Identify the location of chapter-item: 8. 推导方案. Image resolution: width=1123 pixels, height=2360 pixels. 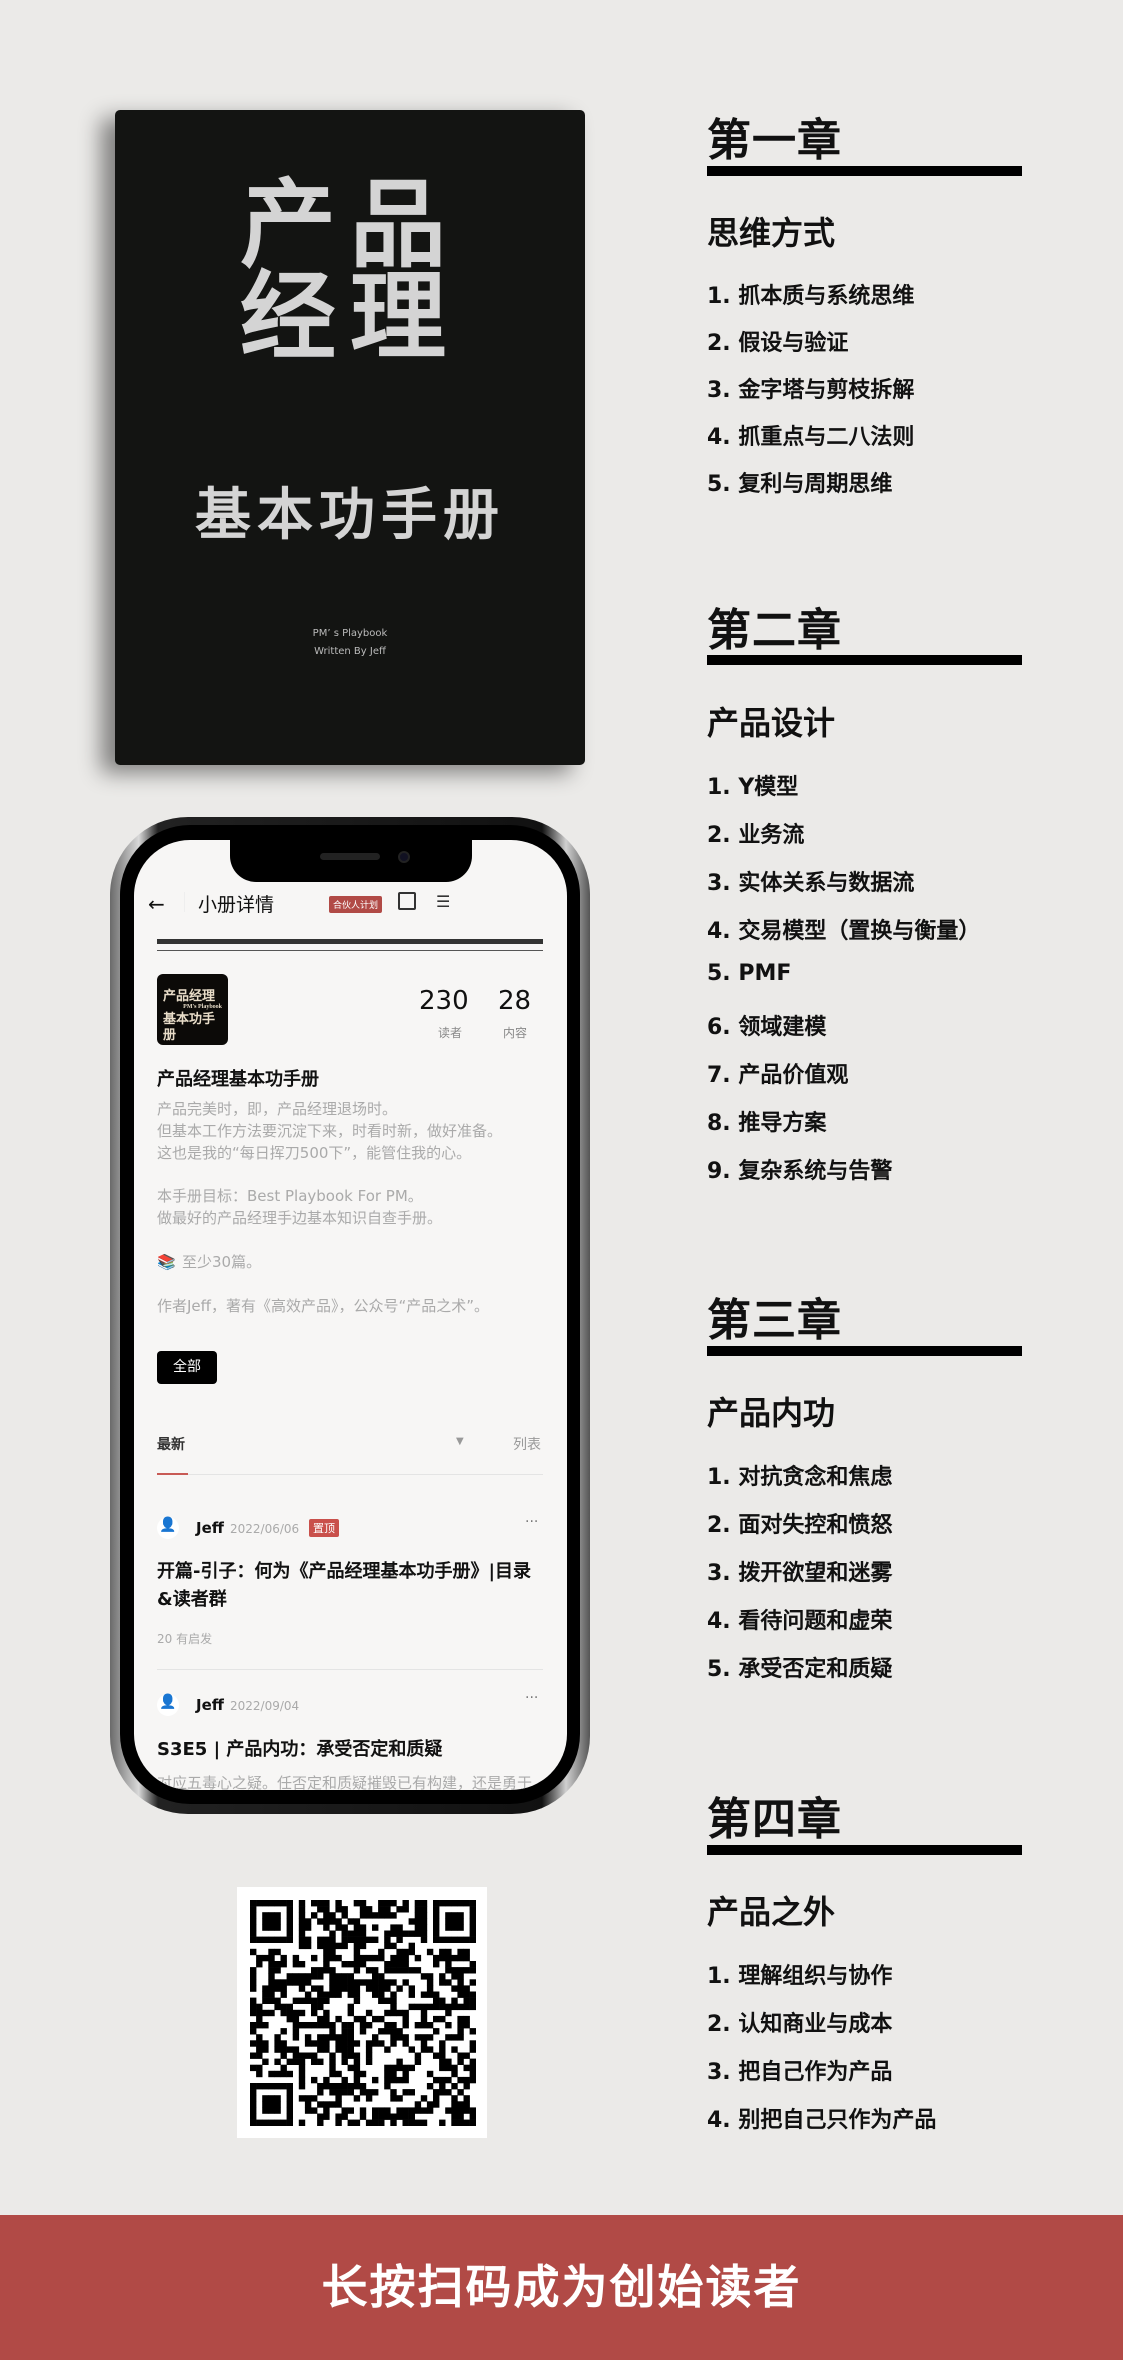
(767, 1123).